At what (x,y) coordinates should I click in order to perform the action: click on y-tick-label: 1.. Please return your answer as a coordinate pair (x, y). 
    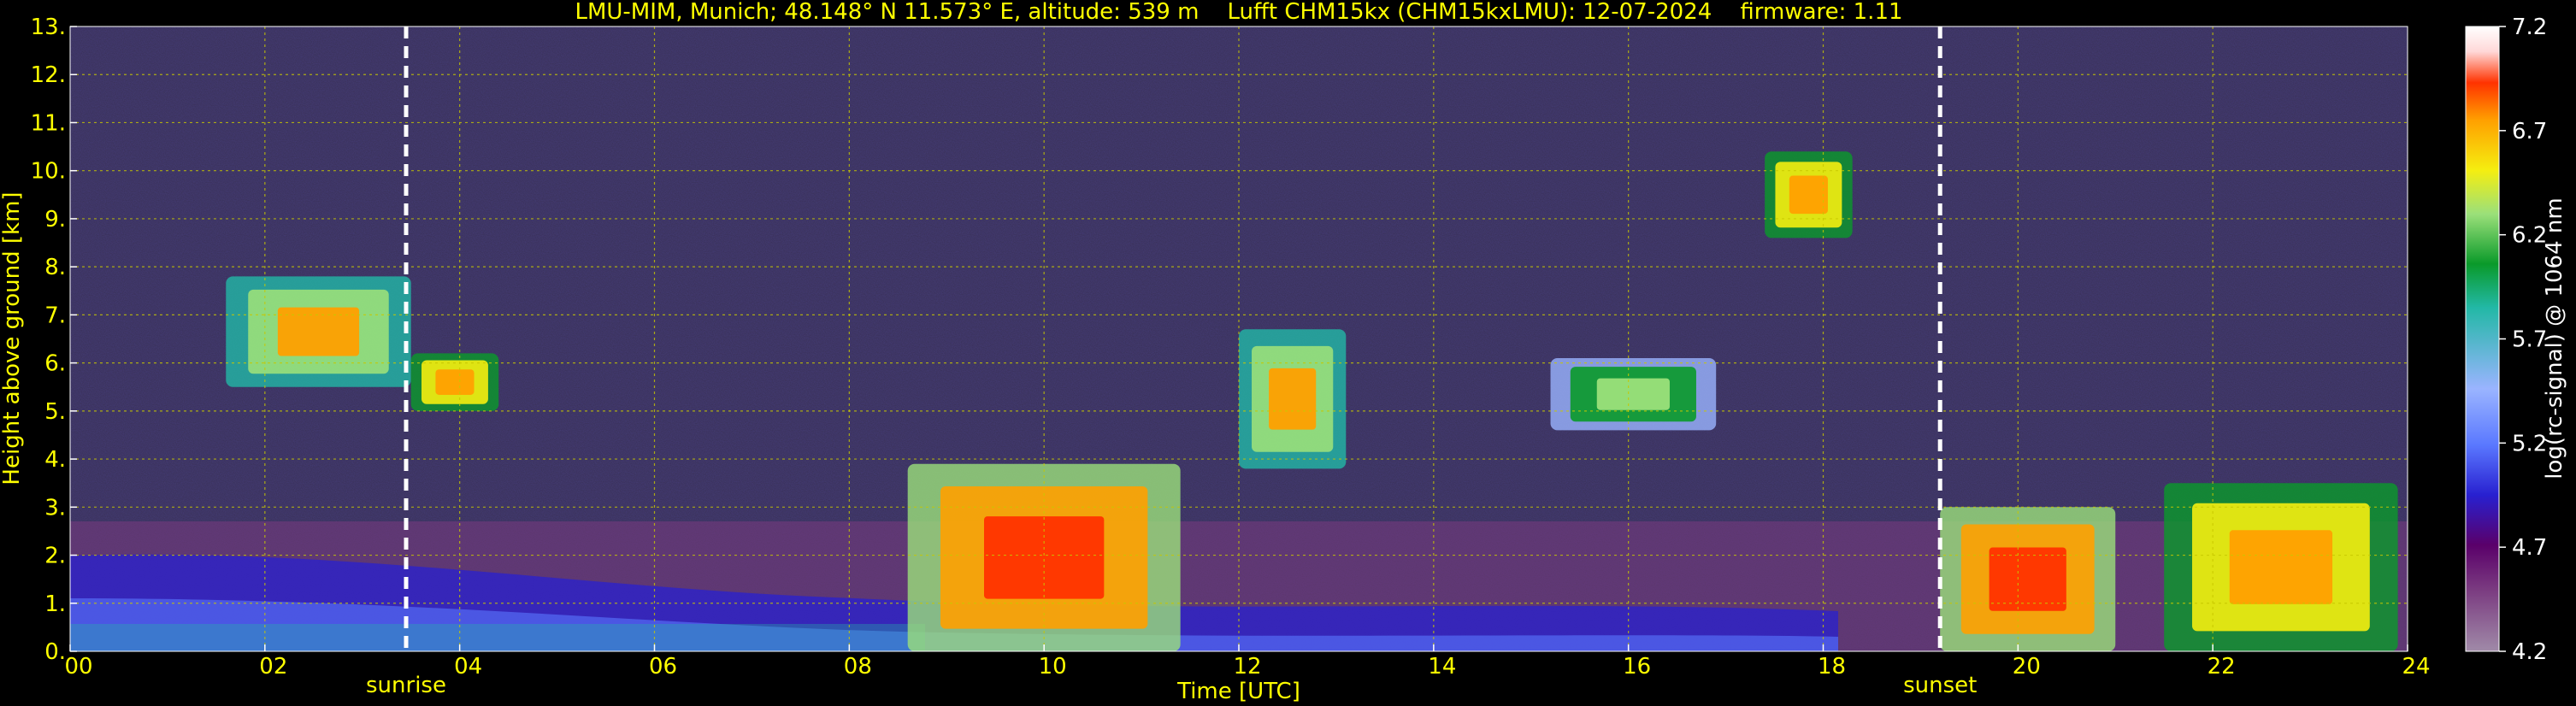
    Looking at the image, I should click on (55, 604).